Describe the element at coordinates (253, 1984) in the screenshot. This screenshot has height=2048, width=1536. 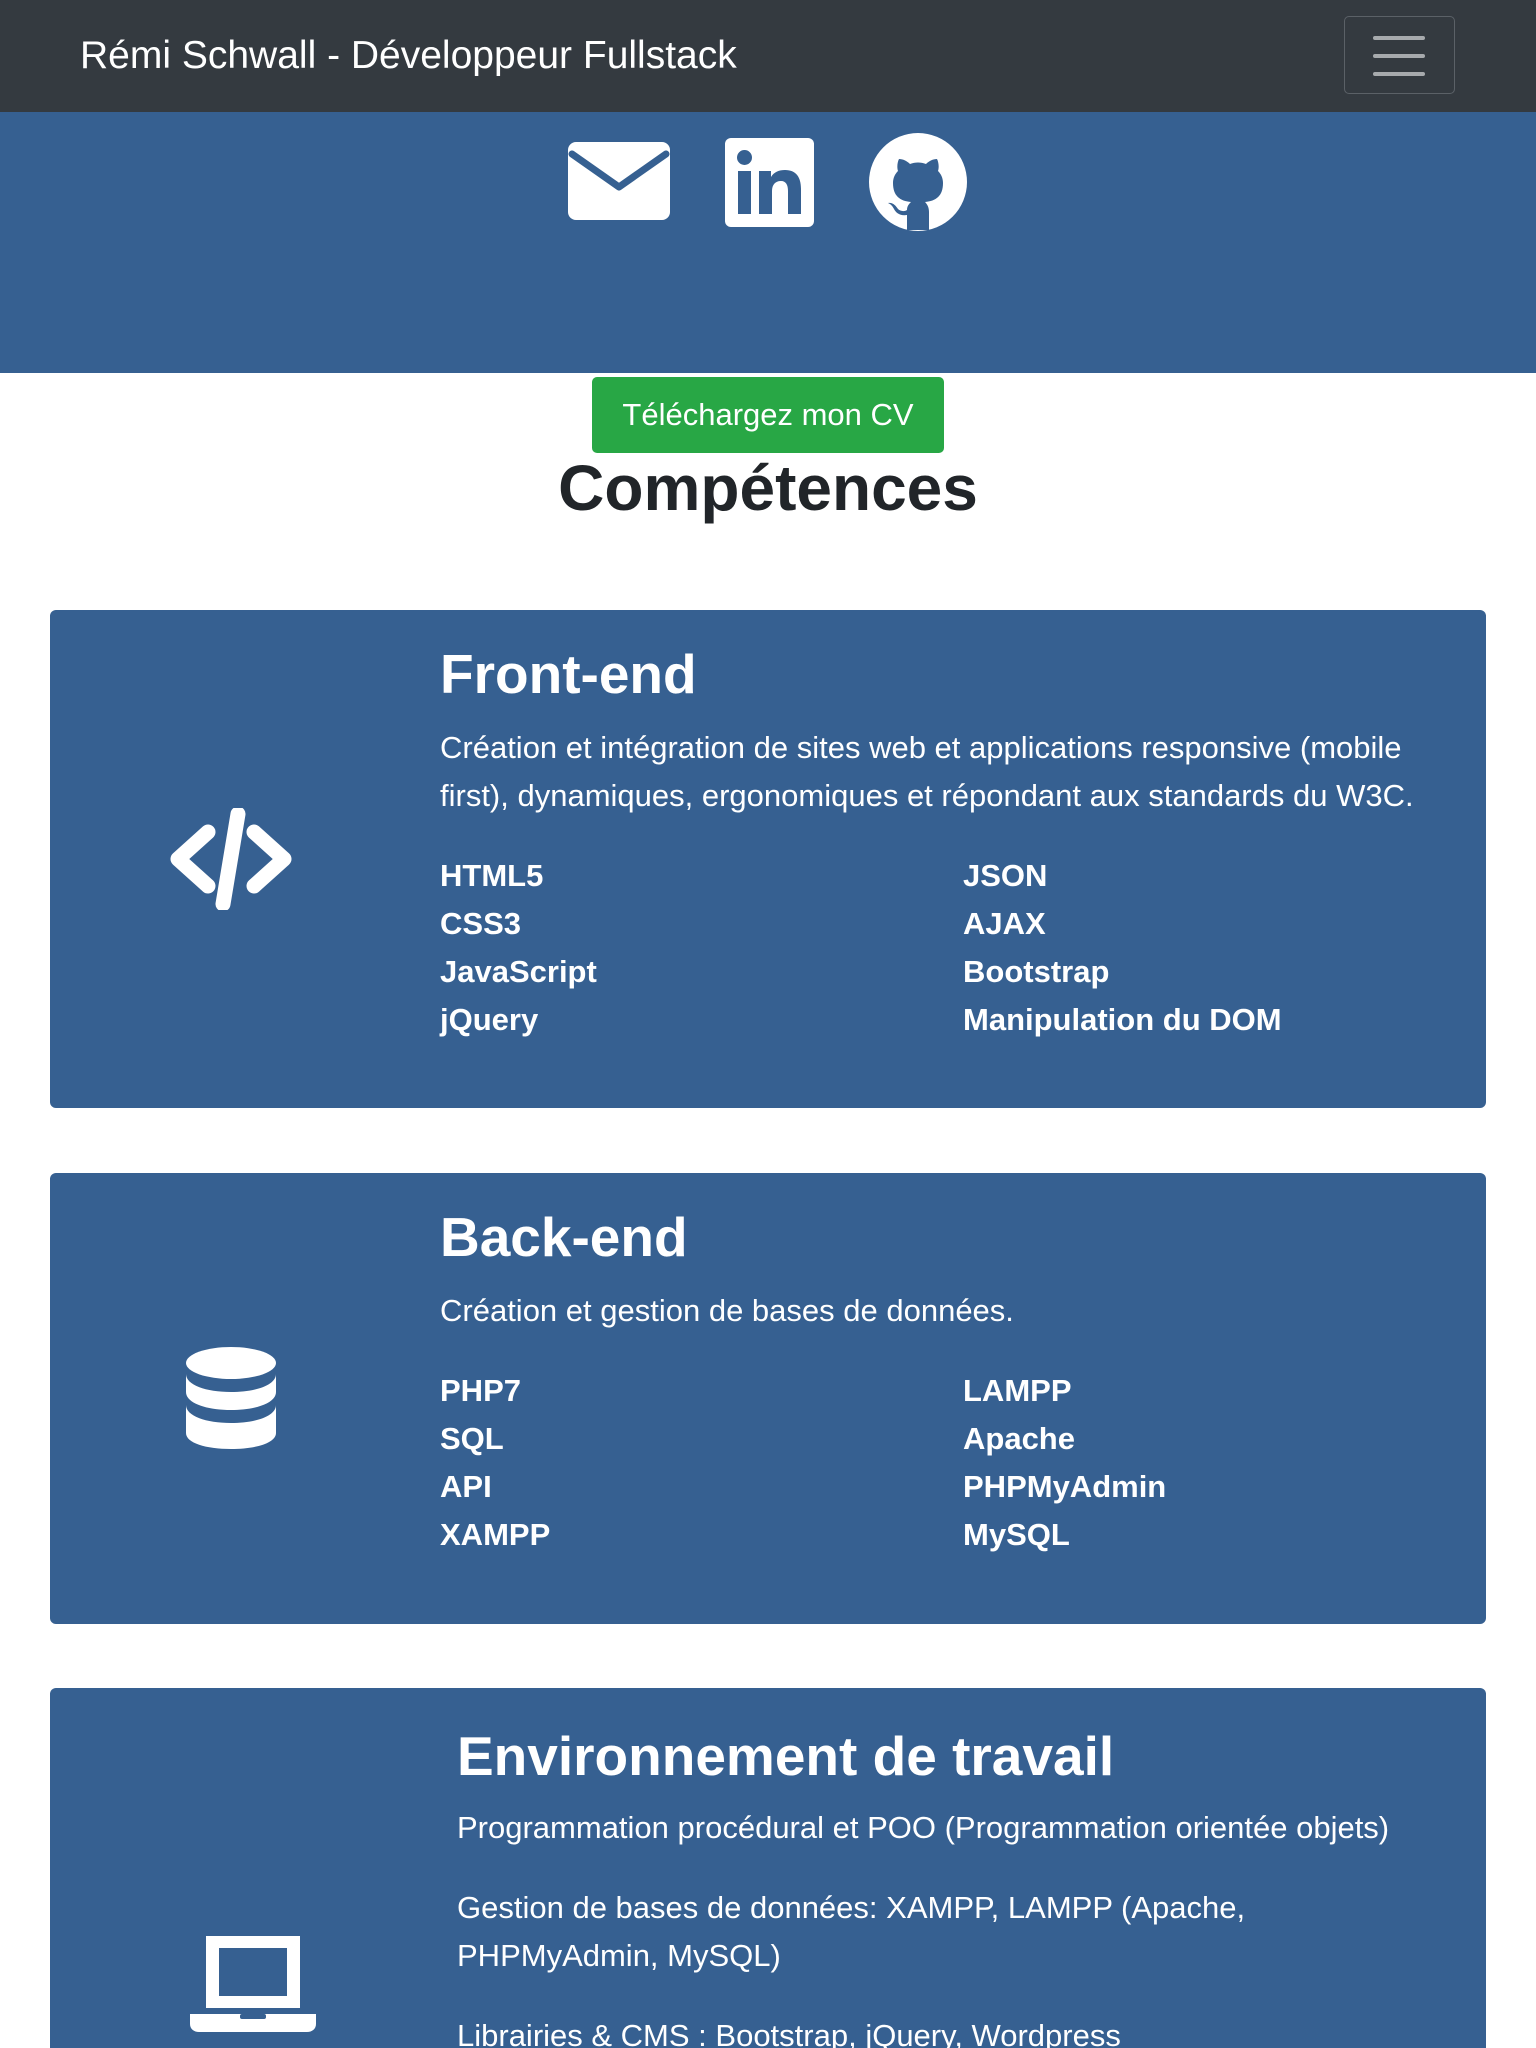
I see `laptop-icon` at that location.